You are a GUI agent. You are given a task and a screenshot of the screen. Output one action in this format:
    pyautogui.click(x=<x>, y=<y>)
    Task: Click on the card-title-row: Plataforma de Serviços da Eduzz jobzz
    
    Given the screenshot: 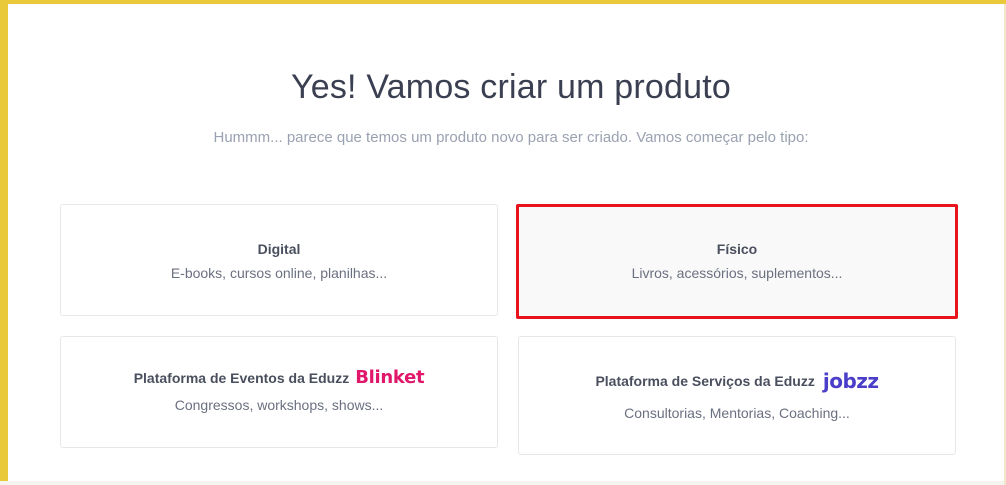 What is the action you would take?
    pyautogui.click(x=737, y=381)
    